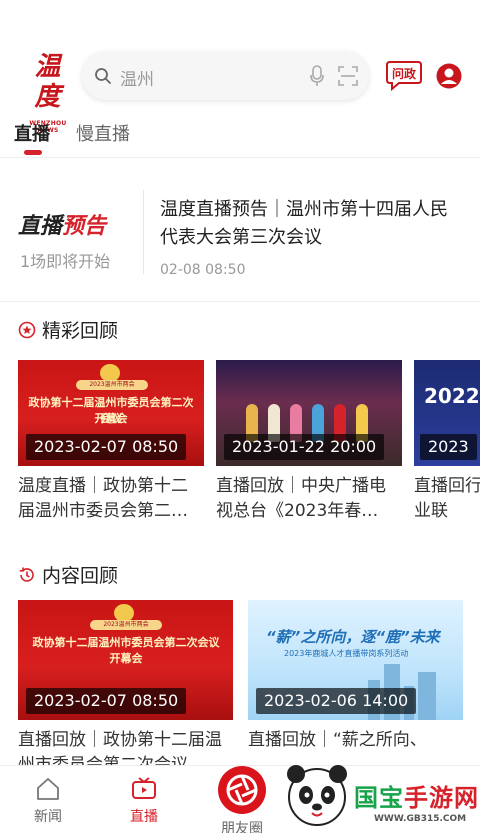  What do you see at coordinates (310, 224) in the screenshot?
I see `live-notice-title: 温度直播预告｜温州市第十四届人民代表大会第三次会议` at bounding box center [310, 224].